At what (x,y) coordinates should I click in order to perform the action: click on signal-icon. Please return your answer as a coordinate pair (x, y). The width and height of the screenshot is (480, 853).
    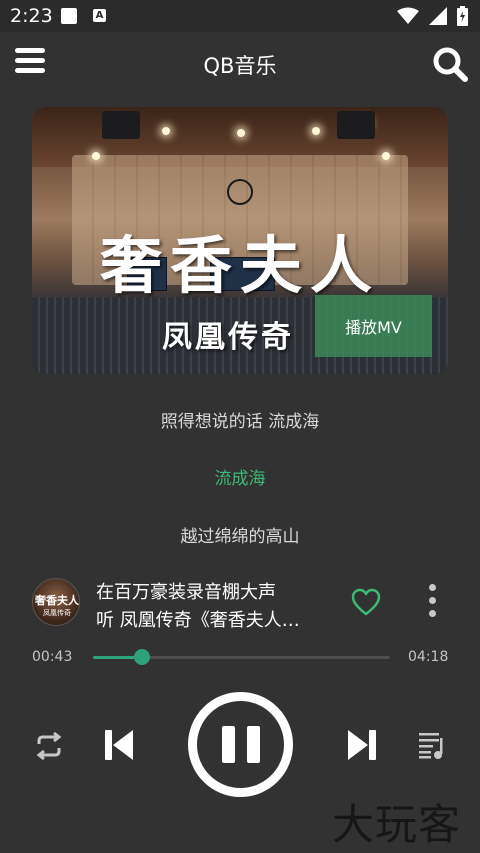
    Looking at the image, I should click on (438, 16).